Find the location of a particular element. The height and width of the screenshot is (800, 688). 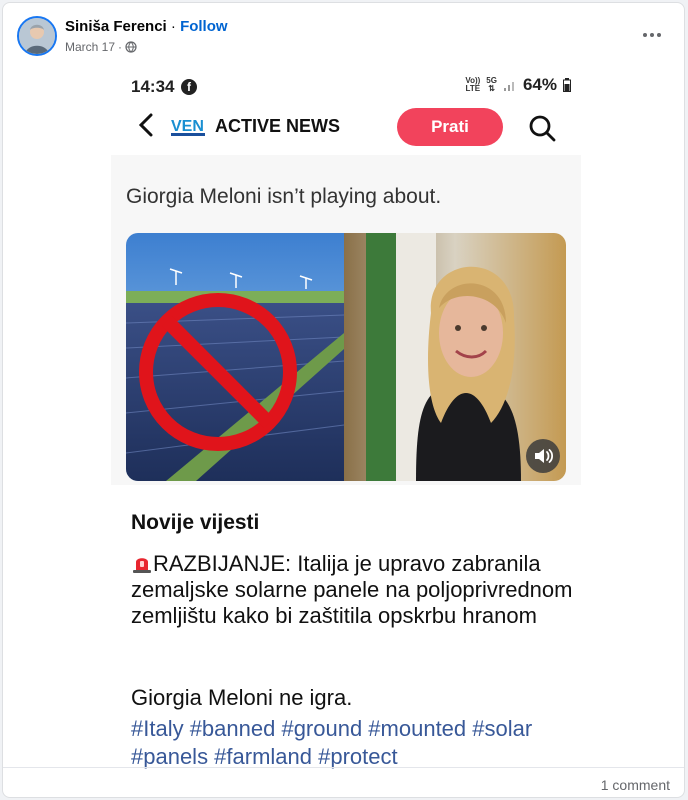

search-icon is located at coordinates (542, 128).